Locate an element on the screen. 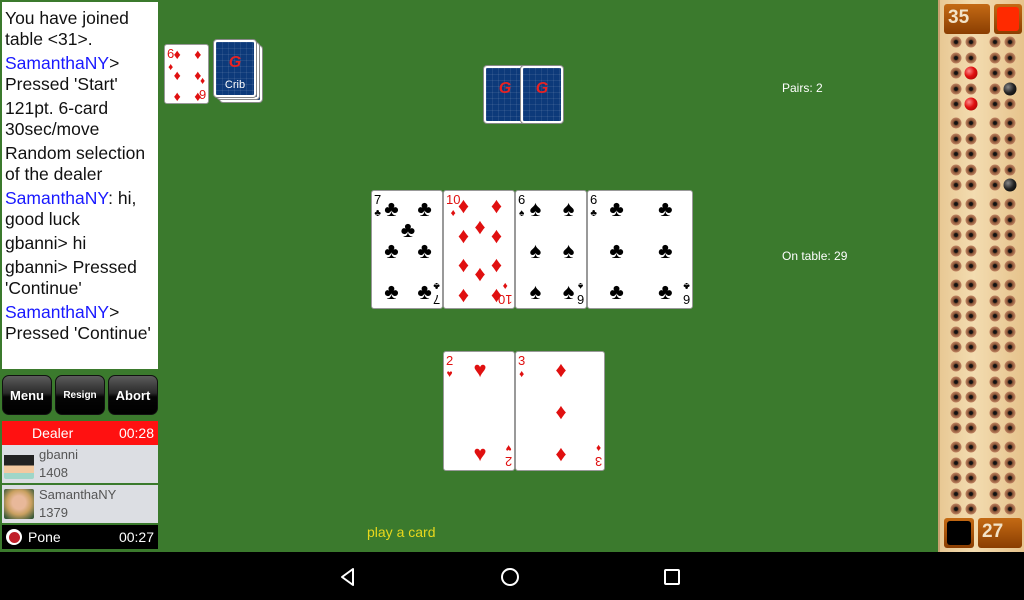 The image size is (1024, 600). card-rank: 2 is located at coordinates (450, 360).